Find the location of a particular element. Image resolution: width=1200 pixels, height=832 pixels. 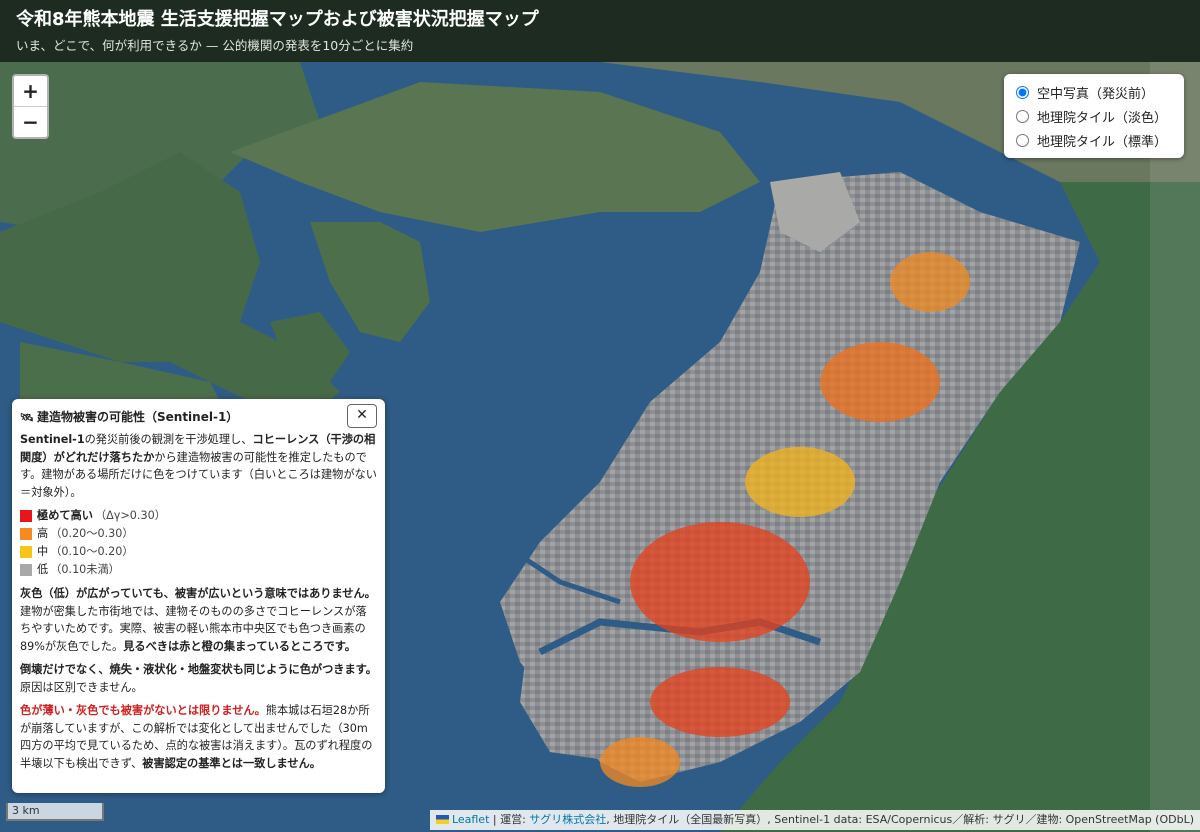

layer-option-aerial: 空中写真（発災前） is located at coordinates (1094, 92).